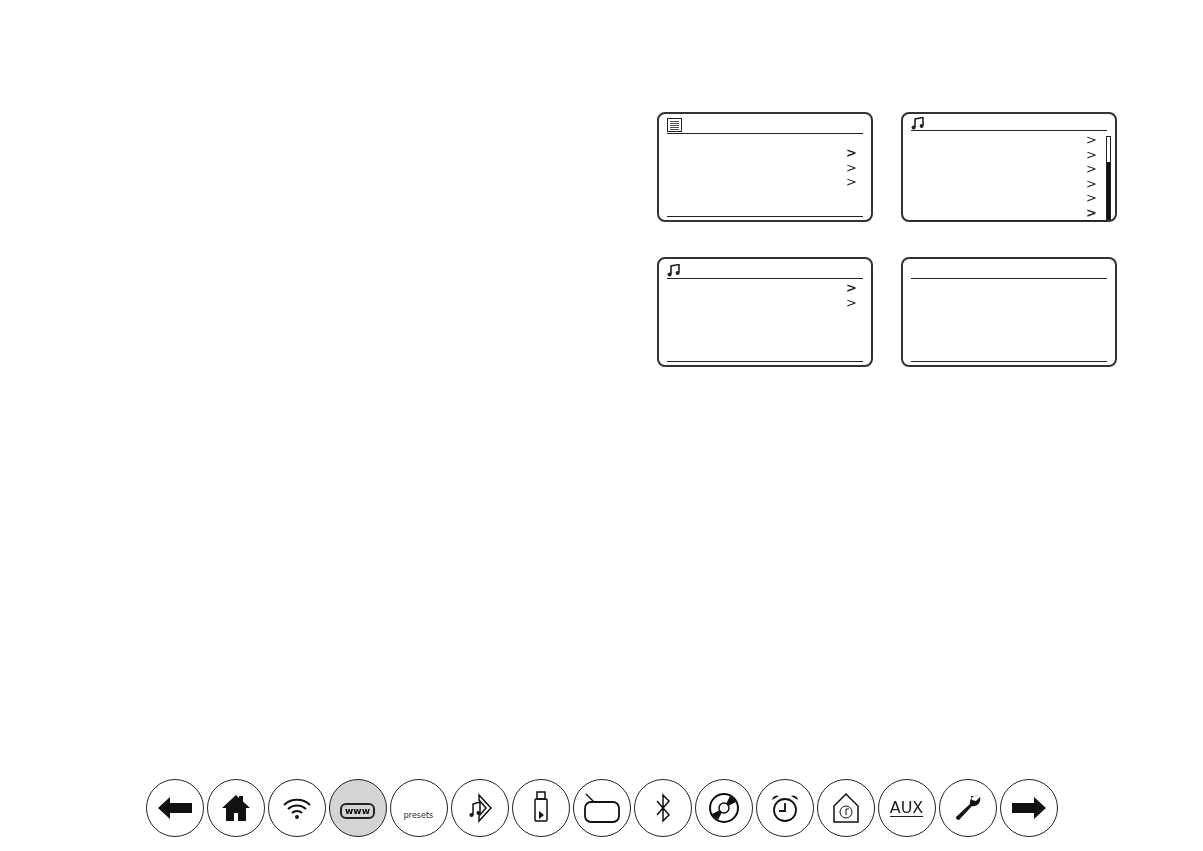 The image size is (1203, 851). Describe the element at coordinates (418, 808) in the screenshot. I see `presets-button: presets` at that location.